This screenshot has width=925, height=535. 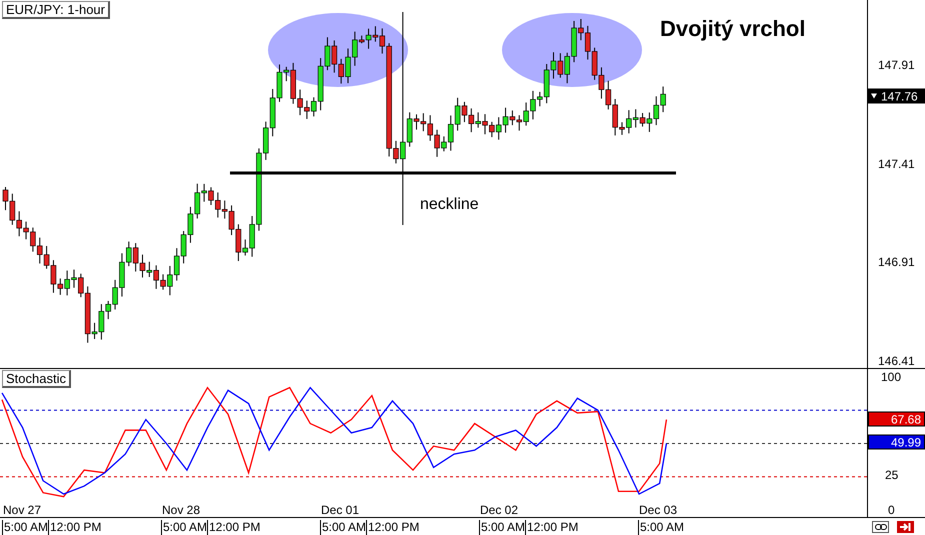 What do you see at coordinates (880, 526) in the screenshot?
I see `link-icon` at bounding box center [880, 526].